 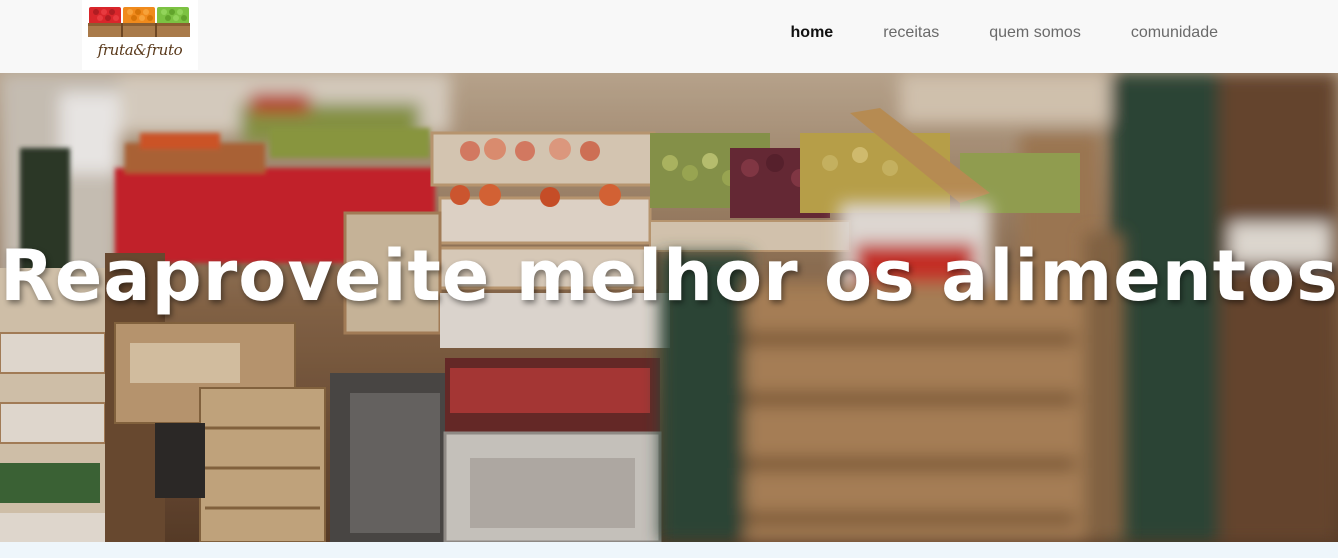 What do you see at coordinates (1174, 33) in the screenshot?
I see `nav-comunidade: comunidade` at bounding box center [1174, 33].